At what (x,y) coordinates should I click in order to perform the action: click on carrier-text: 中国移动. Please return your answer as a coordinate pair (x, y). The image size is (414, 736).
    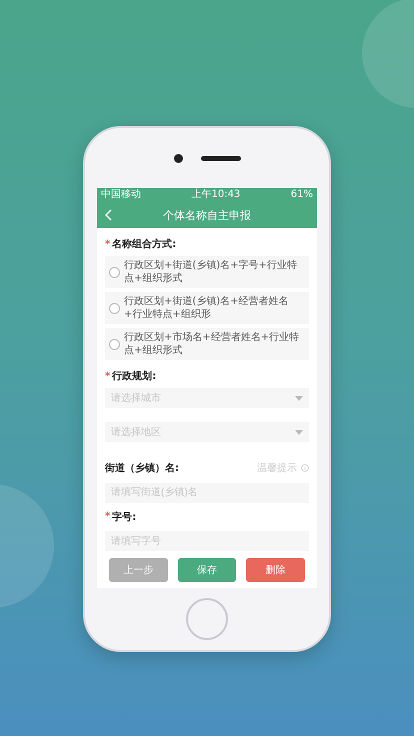
    Looking at the image, I should click on (121, 195).